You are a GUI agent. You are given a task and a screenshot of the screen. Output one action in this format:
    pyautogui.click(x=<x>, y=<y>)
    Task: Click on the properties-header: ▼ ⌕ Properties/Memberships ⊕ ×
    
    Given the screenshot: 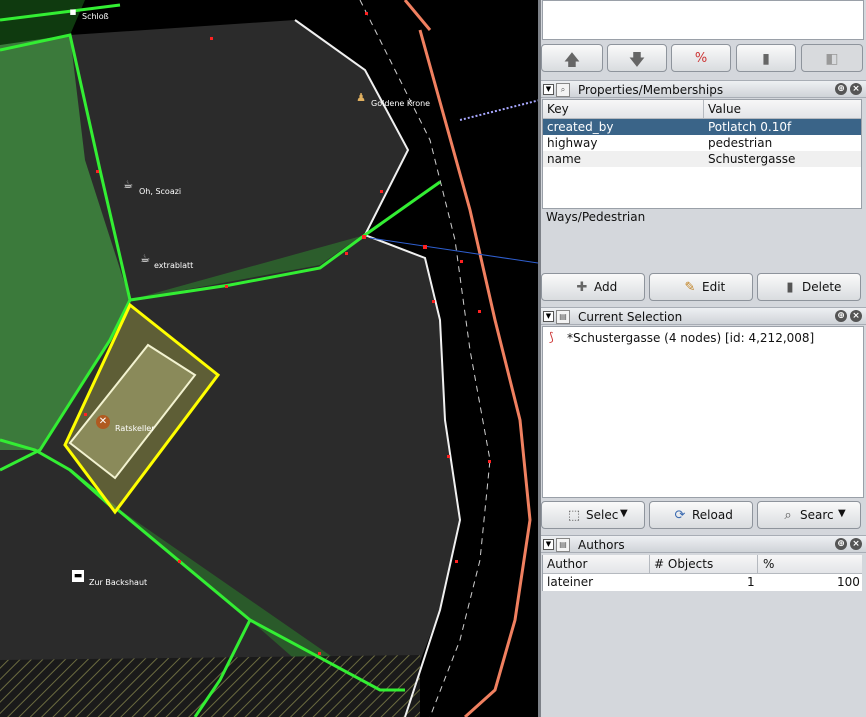 What is the action you would take?
    pyautogui.click(x=703, y=89)
    